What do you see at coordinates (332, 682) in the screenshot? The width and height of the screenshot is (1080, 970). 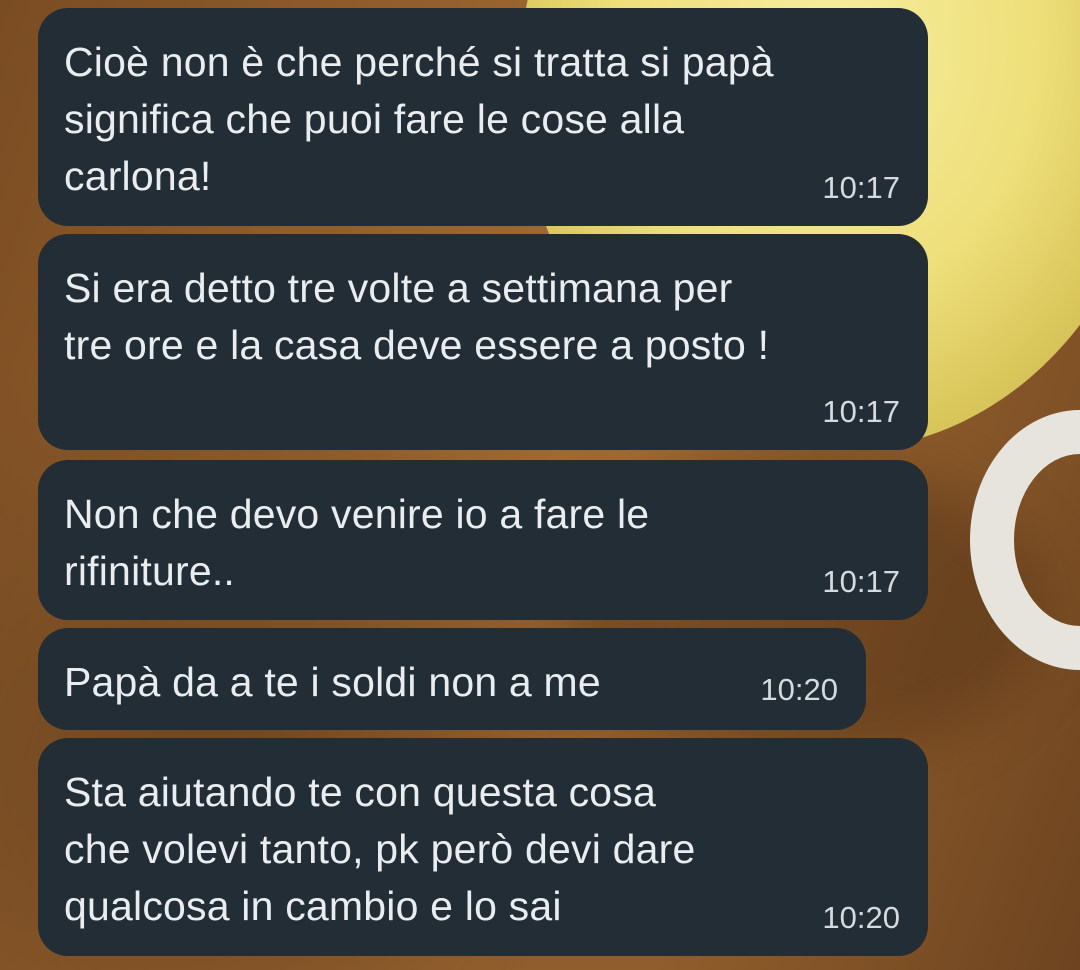 I see `message-text: Papà da a te i soldi non a me` at bounding box center [332, 682].